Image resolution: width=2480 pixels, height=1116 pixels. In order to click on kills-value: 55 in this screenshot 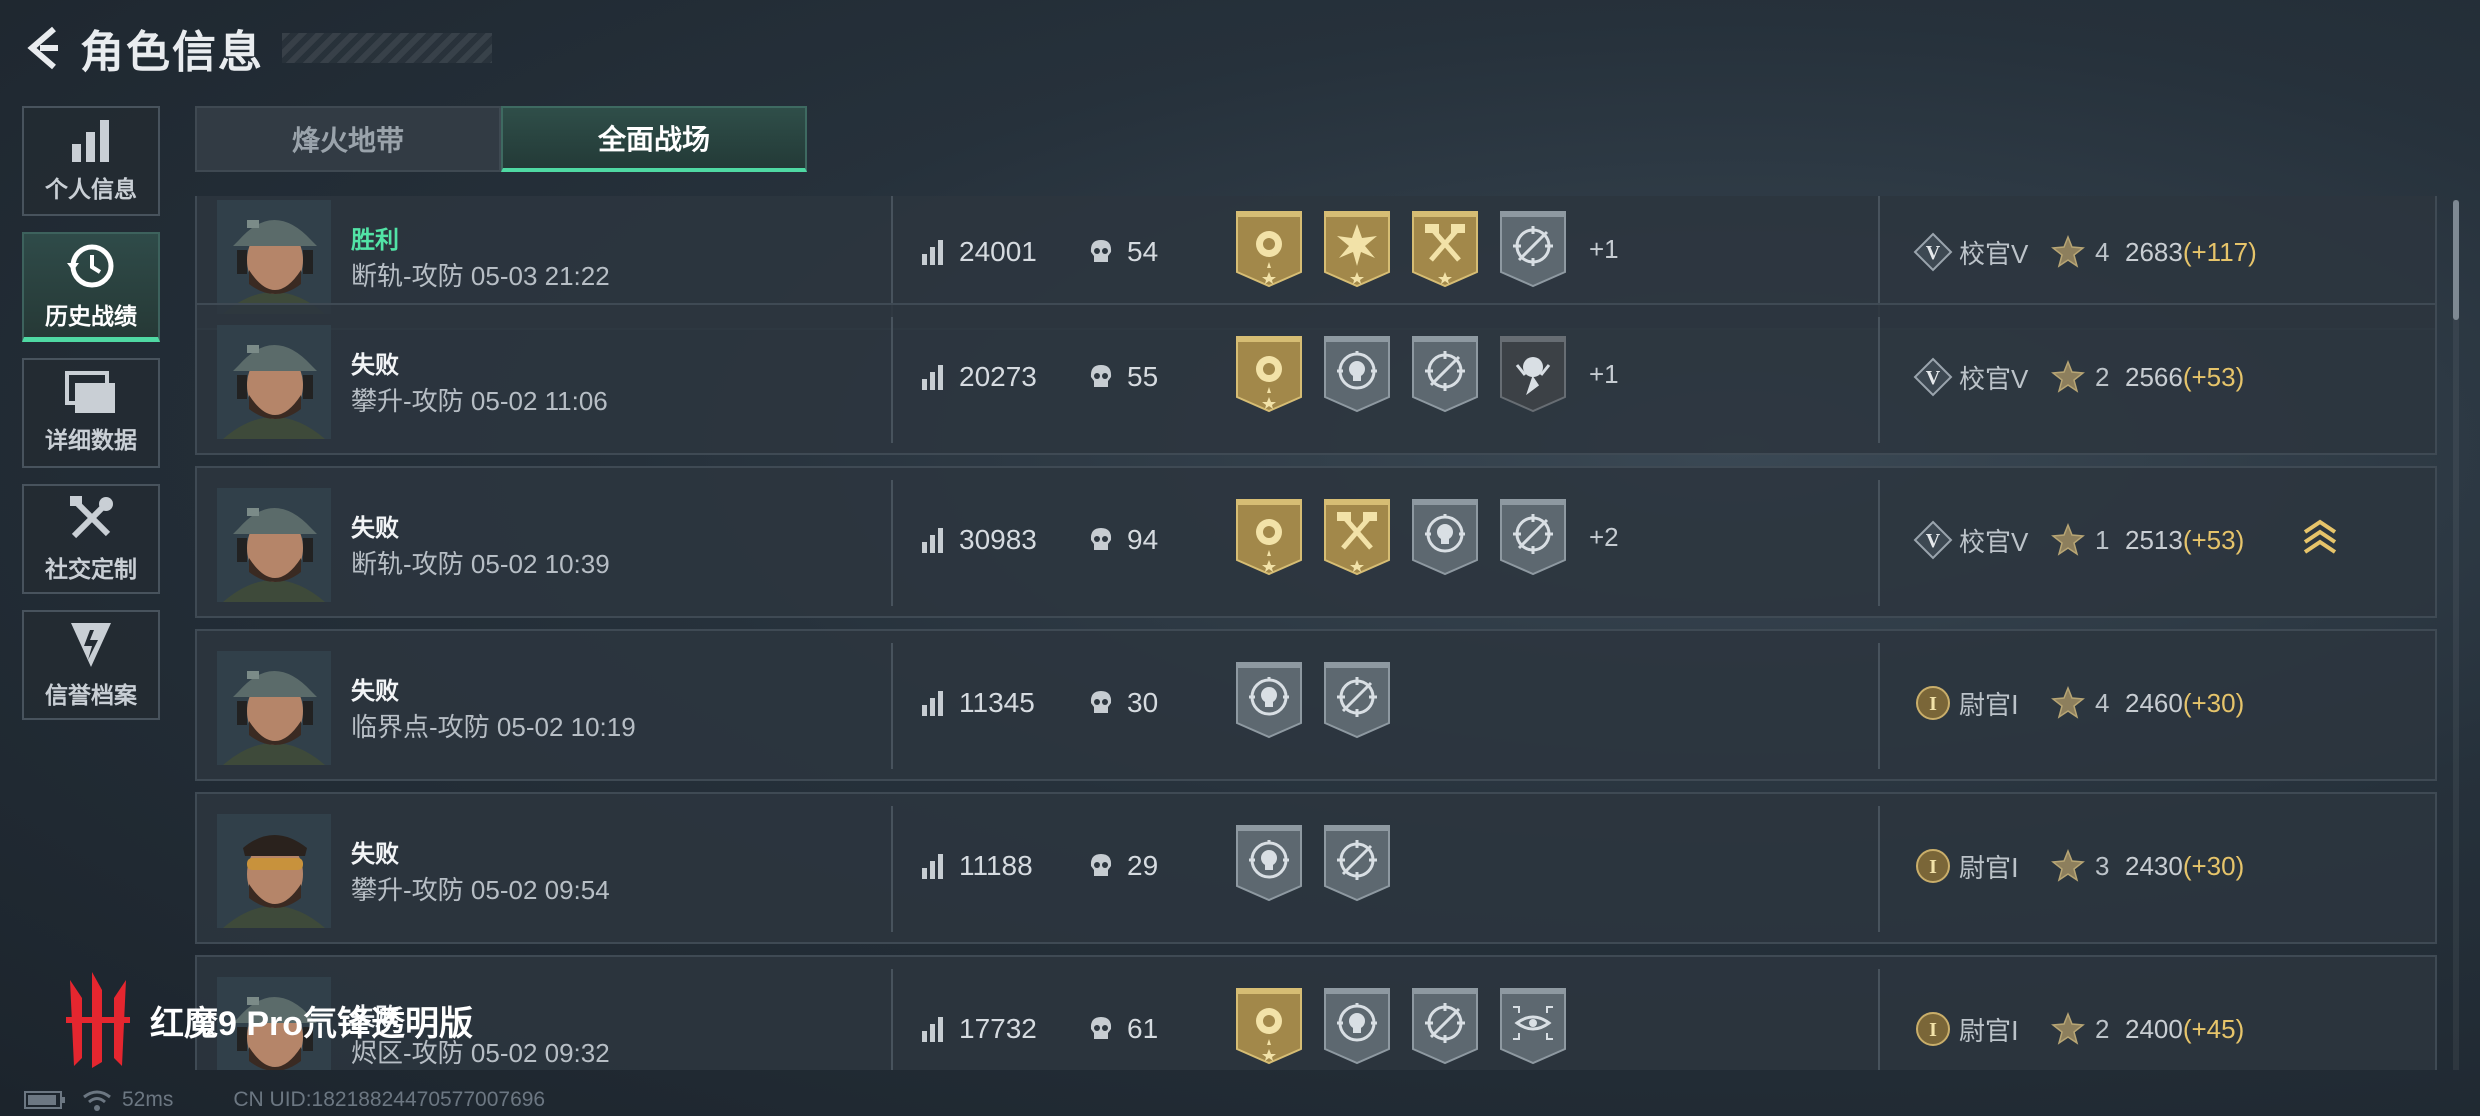, I will do `click(1143, 376)`.